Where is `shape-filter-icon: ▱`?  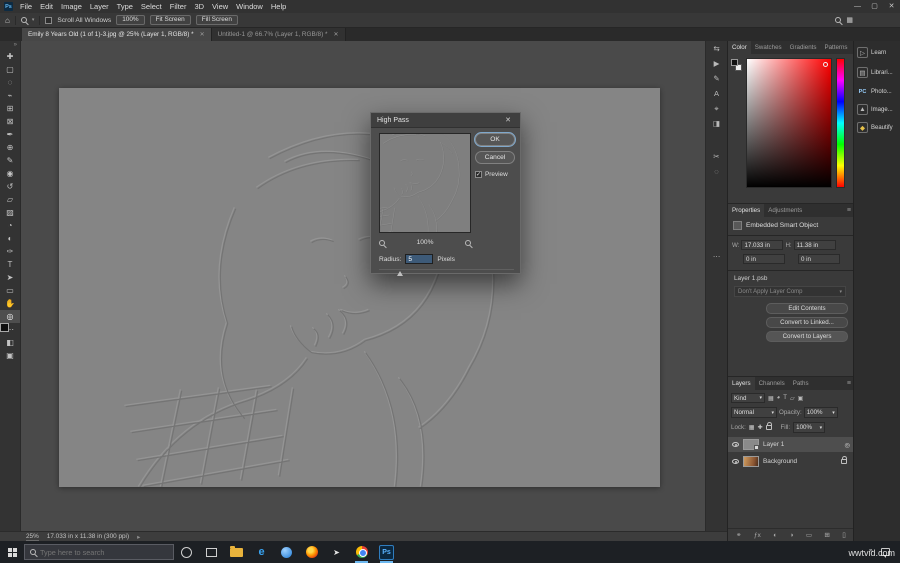
shape-filter-icon: ▱ is located at coordinates (792, 398).